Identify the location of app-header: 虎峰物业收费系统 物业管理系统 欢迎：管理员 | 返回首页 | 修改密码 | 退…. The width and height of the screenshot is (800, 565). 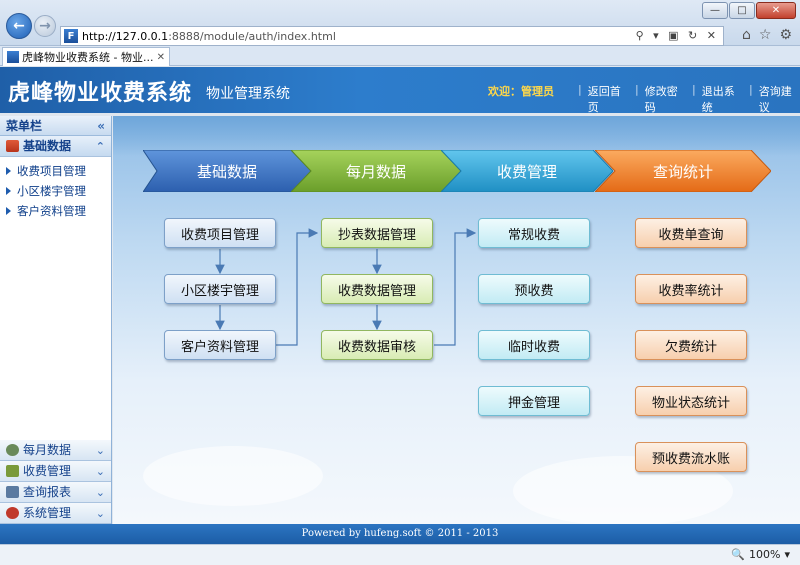
(400, 91).